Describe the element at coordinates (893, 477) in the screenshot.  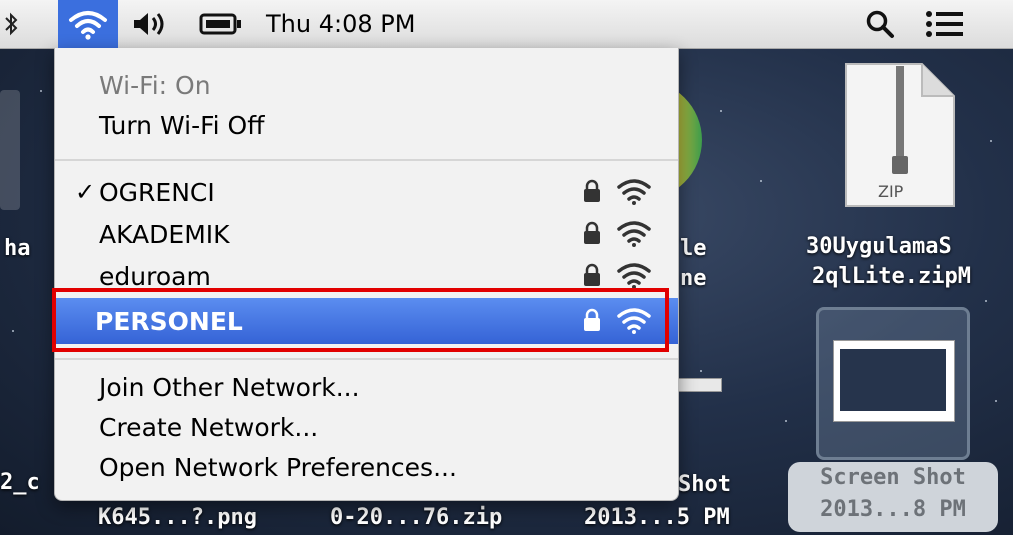
I see `label-line: Screen Shot` at that location.